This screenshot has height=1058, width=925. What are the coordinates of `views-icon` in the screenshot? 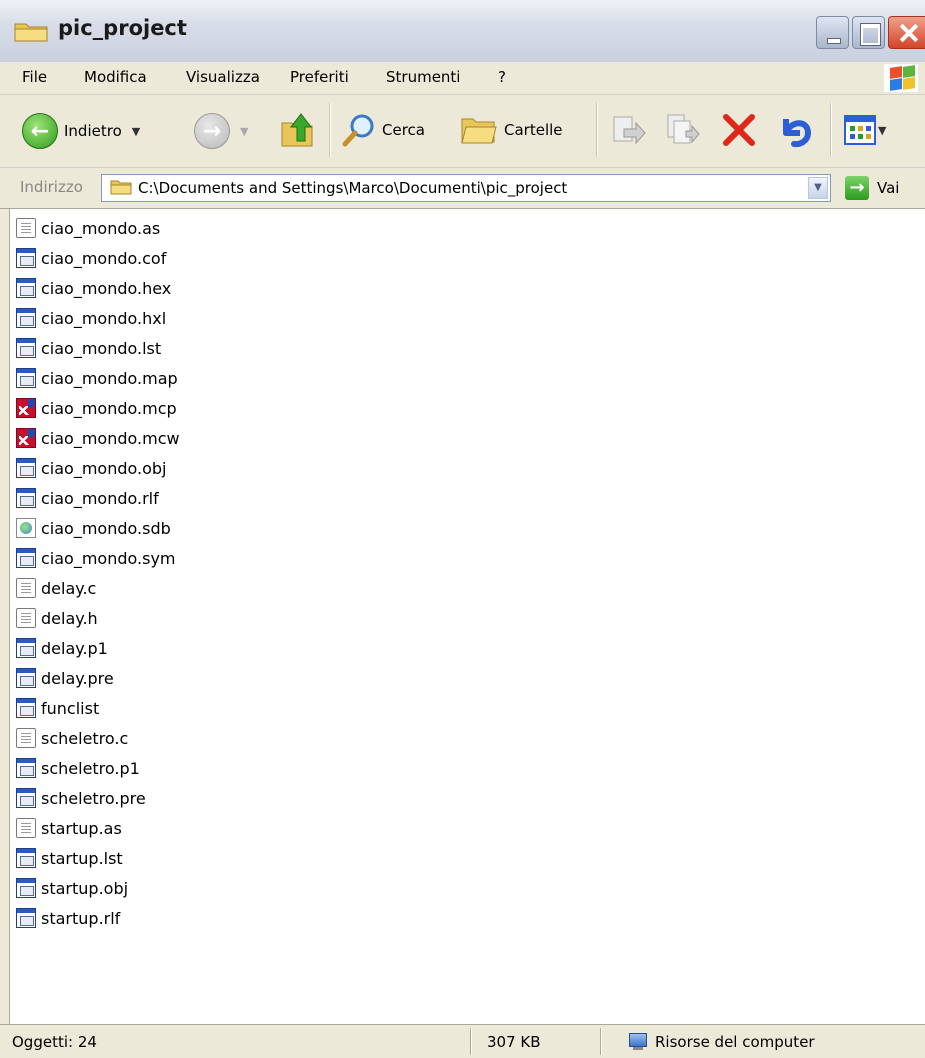 It's located at (860, 130).